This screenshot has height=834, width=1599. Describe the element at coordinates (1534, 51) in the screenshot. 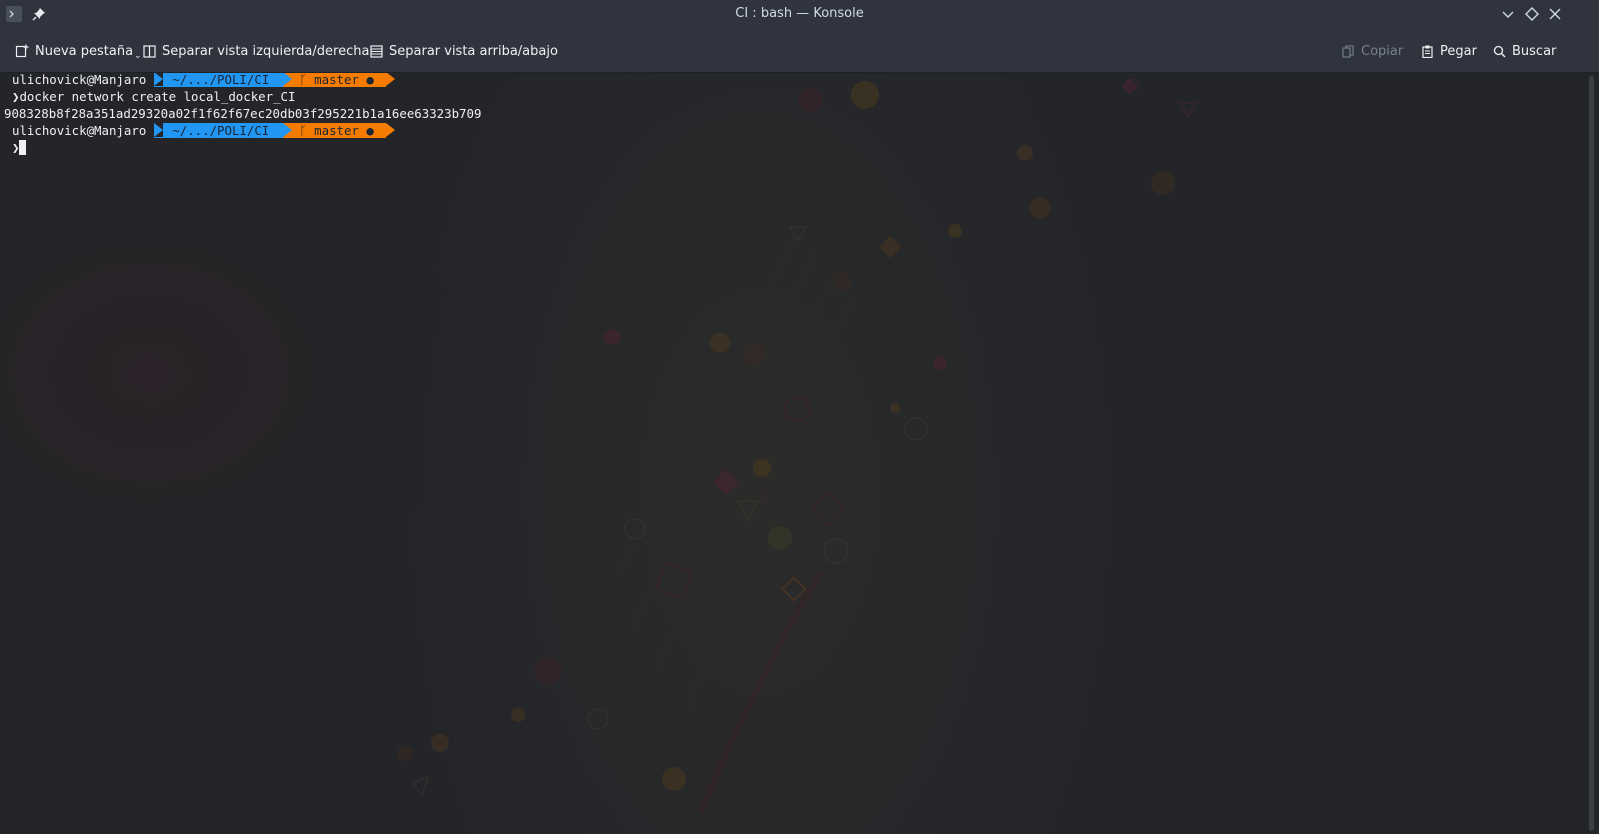

I see `find-label: Buscar` at that location.